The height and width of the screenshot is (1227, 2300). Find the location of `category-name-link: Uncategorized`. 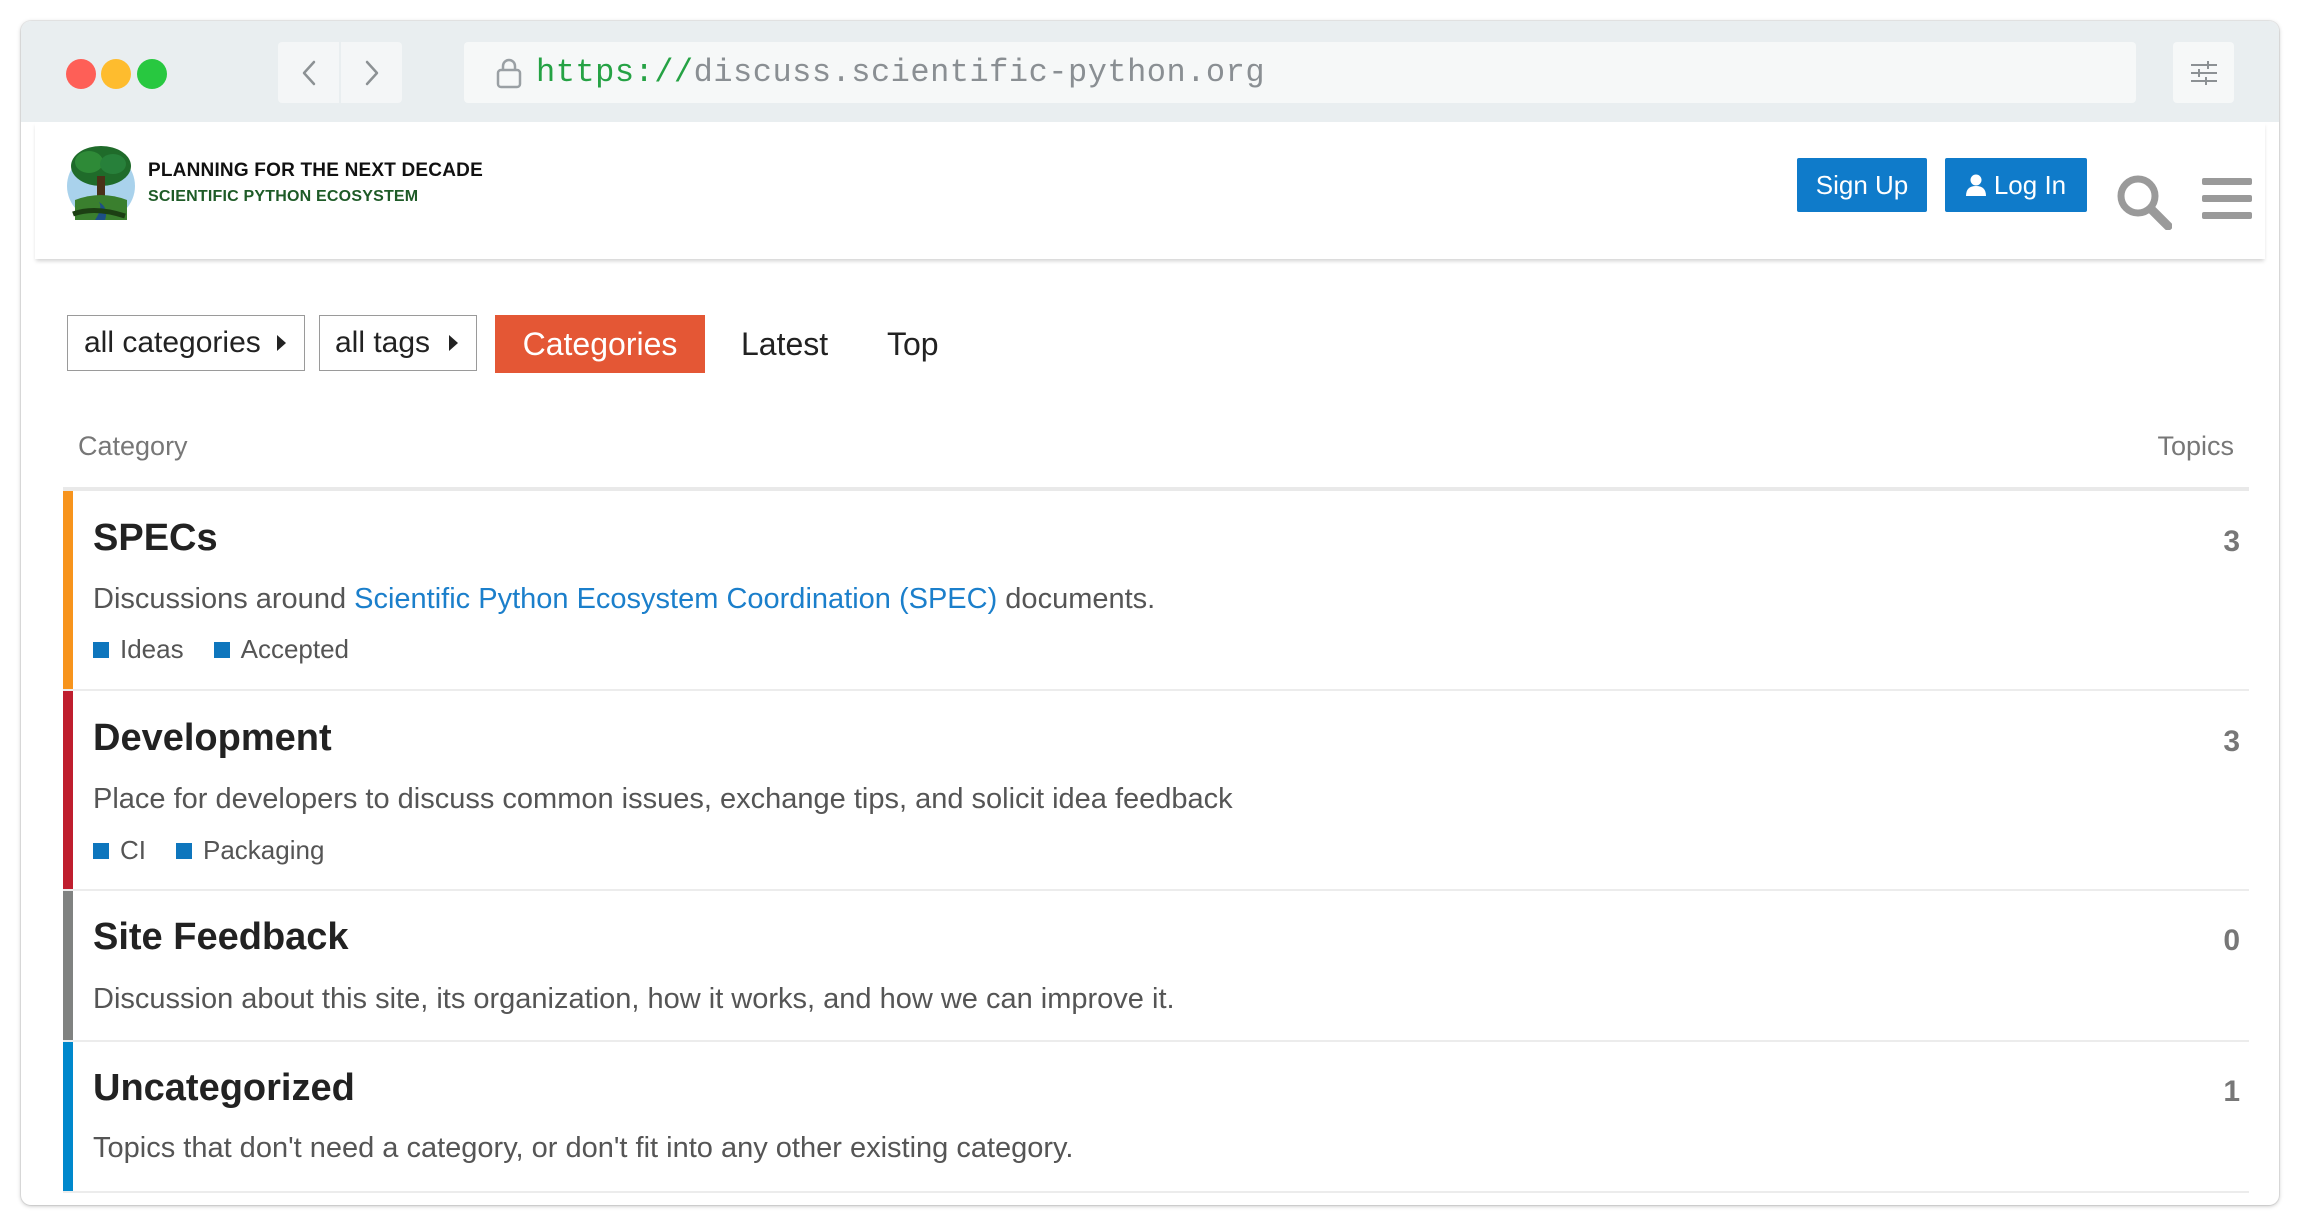

category-name-link: Uncategorized is located at coordinates (224, 1088).